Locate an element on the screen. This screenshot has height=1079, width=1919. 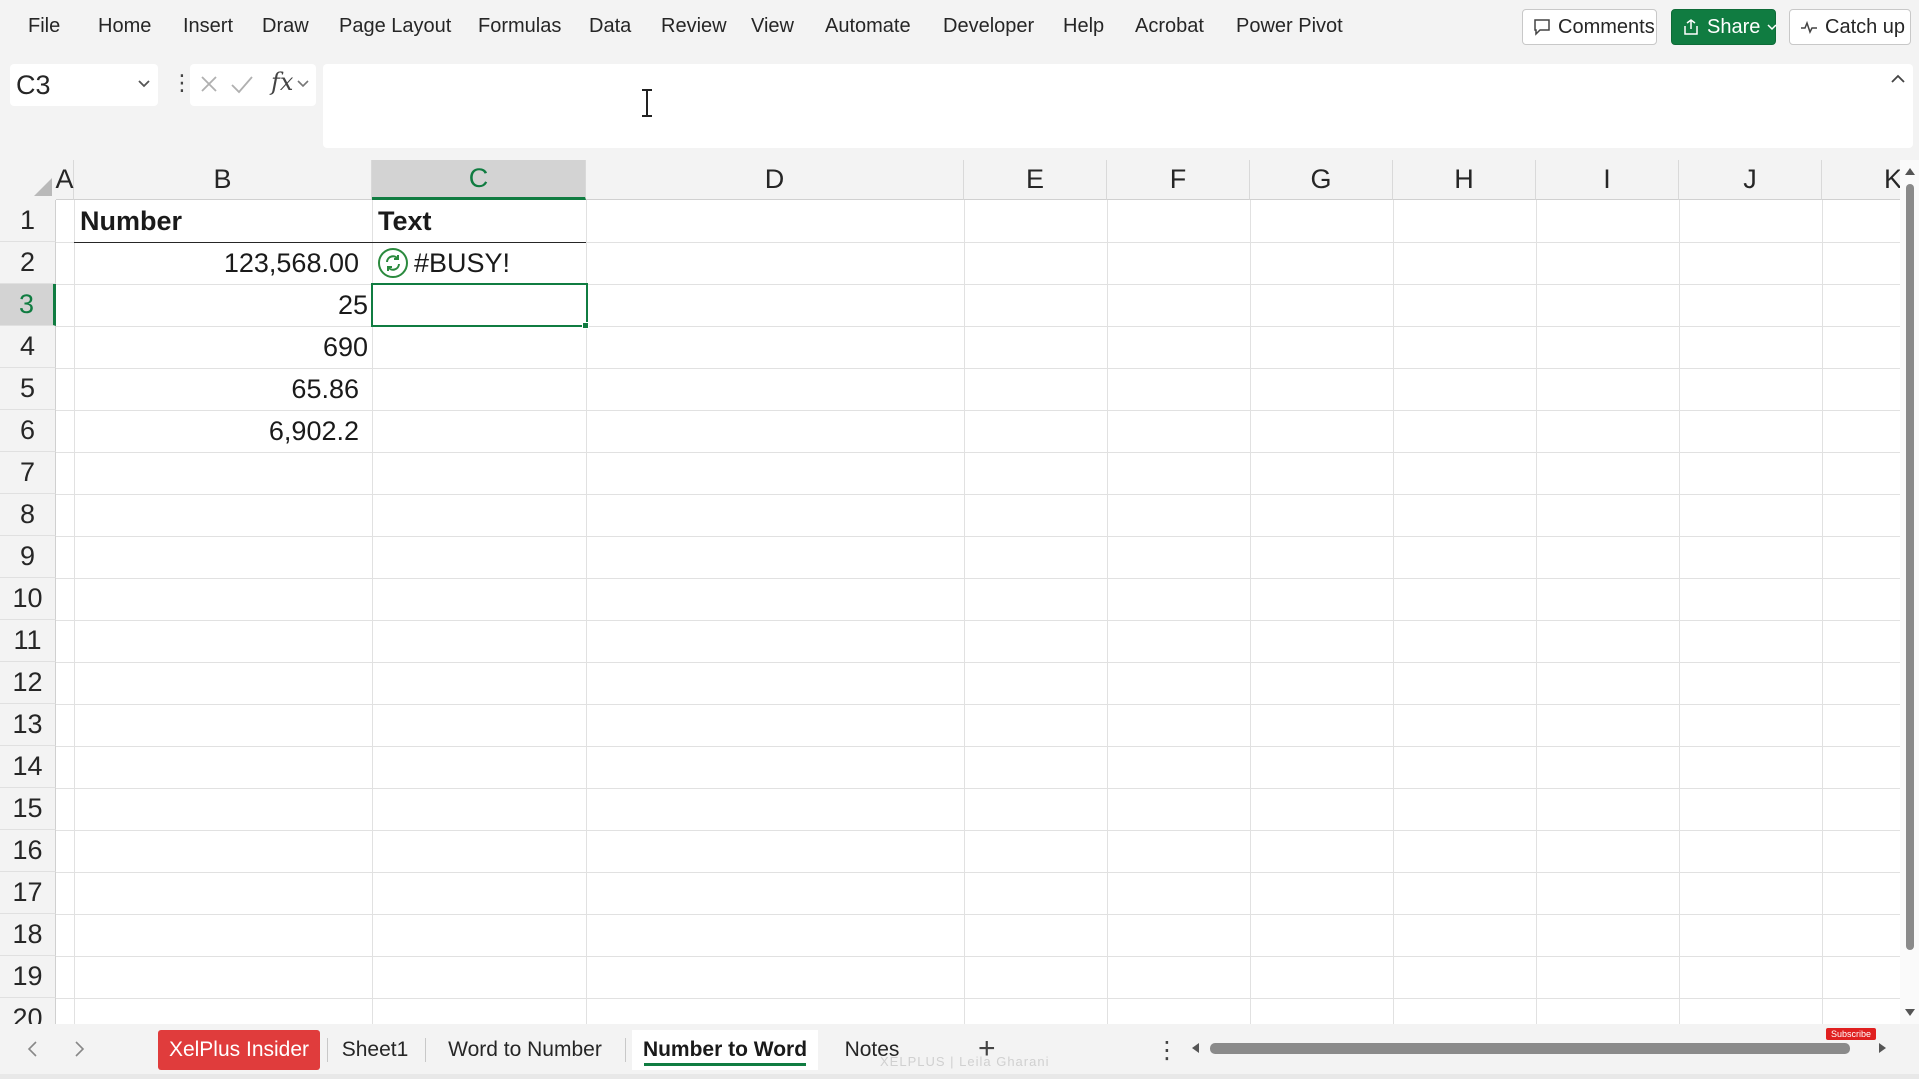
chevron-right-icon is located at coordinates (80, 1049).